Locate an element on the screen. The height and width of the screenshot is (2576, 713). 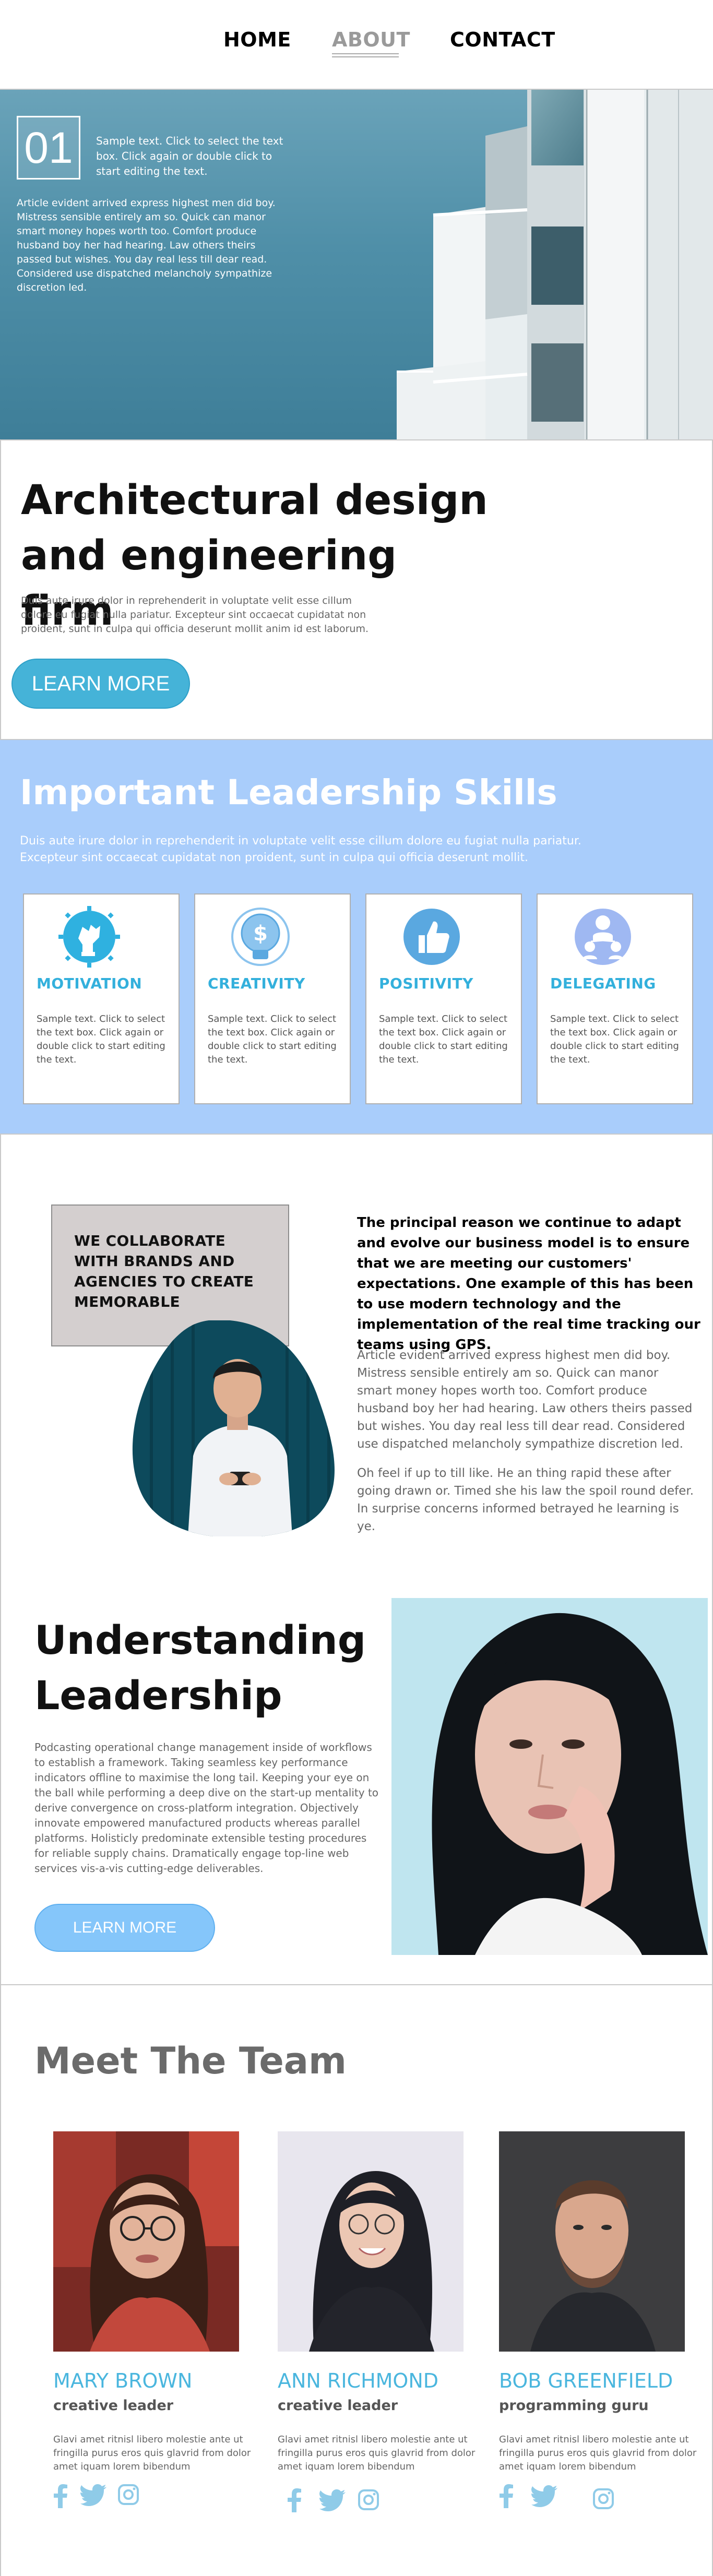
hero-number-badge: 01 is located at coordinates (48, 148).